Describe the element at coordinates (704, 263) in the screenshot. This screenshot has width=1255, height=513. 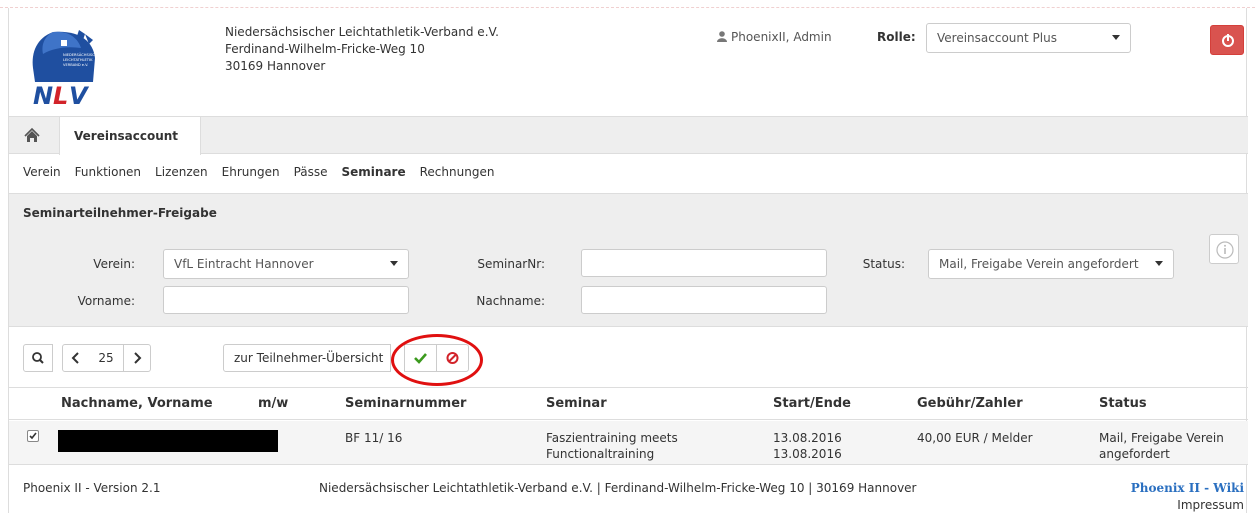
I see `seminarnr-input` at that location.